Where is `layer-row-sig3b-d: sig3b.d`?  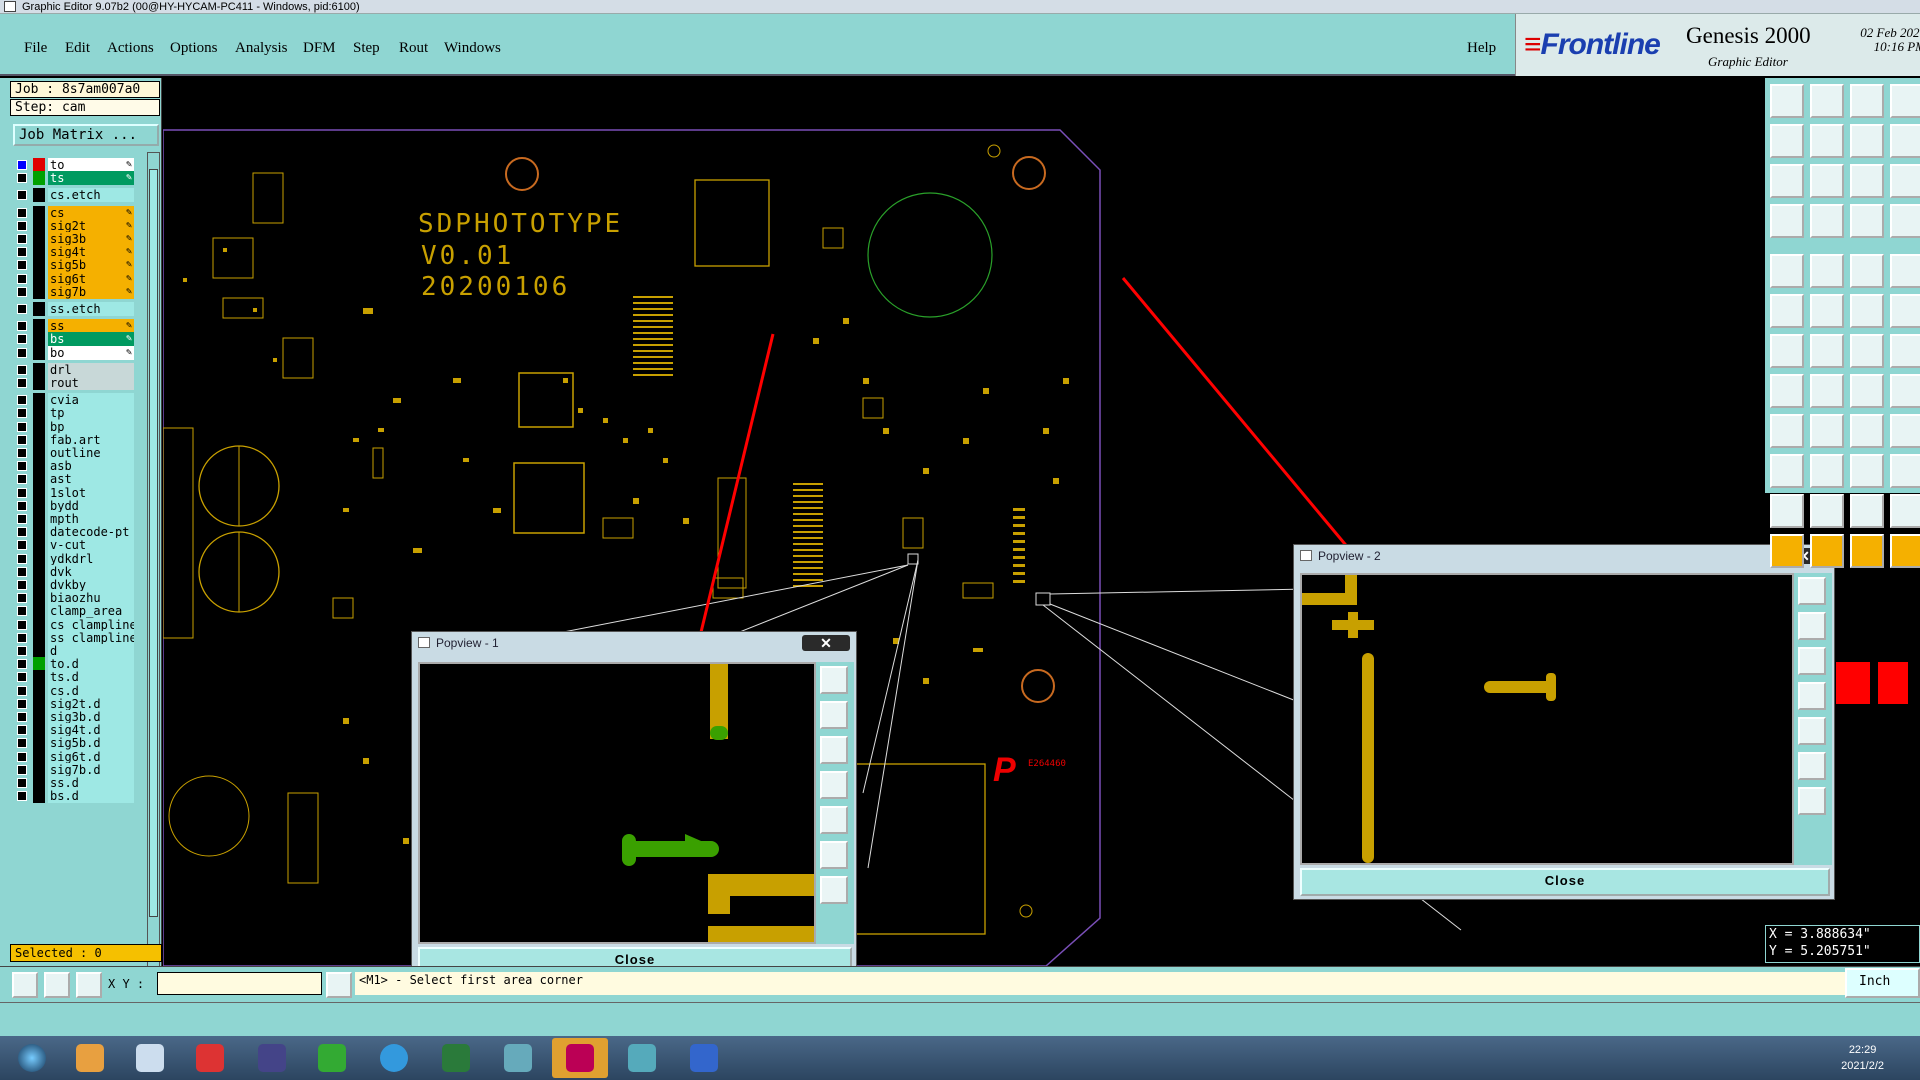
layer-row-sig3b-d: sig3b.d is located at coordinates (73, 717).